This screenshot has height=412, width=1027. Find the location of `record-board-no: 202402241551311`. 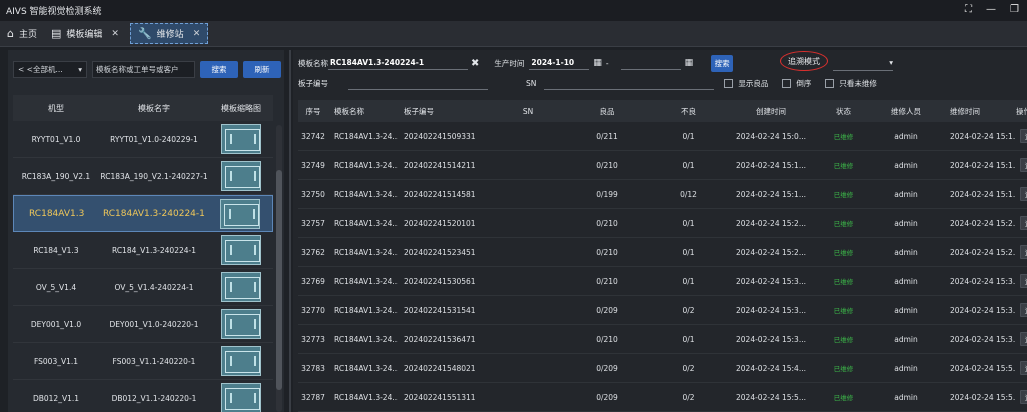

record-board-no: 202402241551311 is located at coordinates (440, 397).